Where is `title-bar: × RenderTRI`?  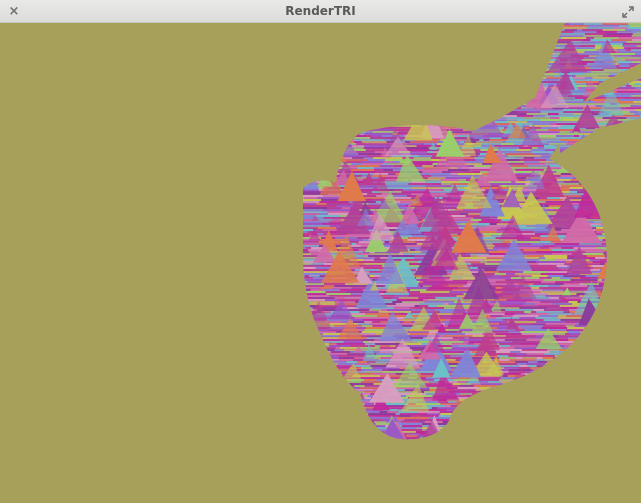 title-bar: × RenderTRI is located at coordinates (320, 11).